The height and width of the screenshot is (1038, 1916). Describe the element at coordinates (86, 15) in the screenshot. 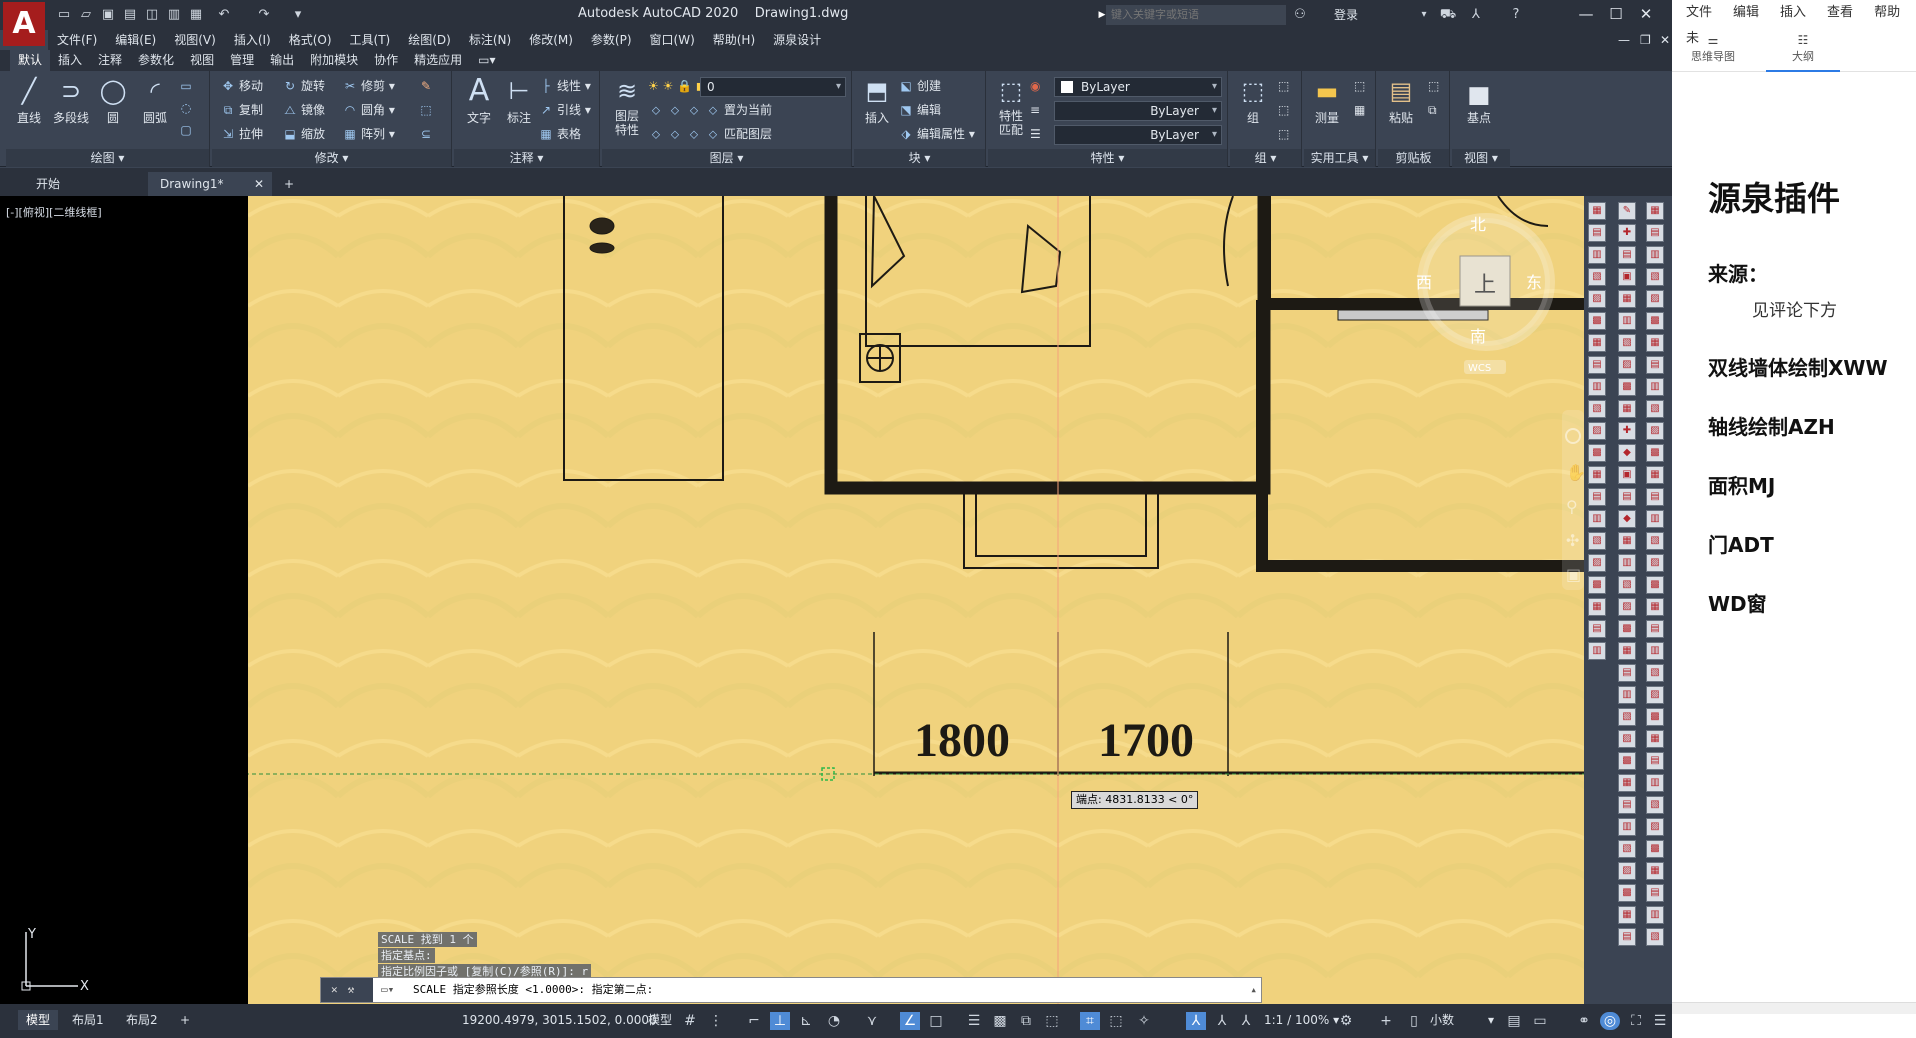

I see `open-icon: ▱` at that location.